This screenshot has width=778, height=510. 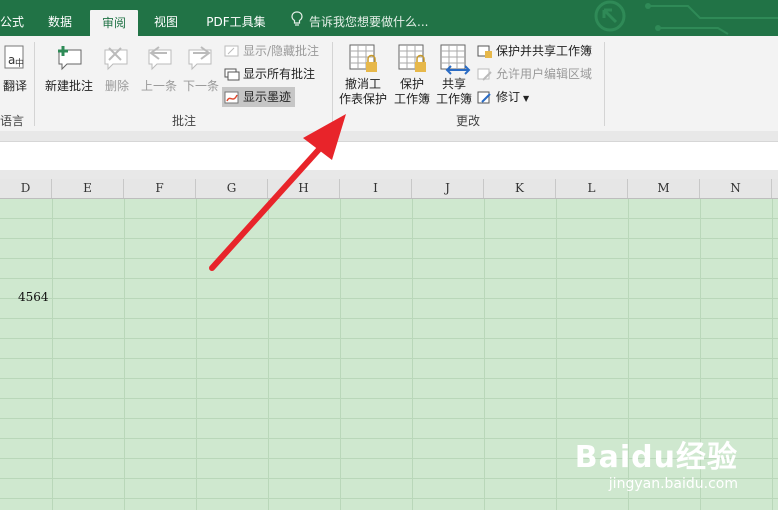 I want to click on baidu-watermark: Baidu经验 jingyan.baidu.com, so click(x=656, y=462).